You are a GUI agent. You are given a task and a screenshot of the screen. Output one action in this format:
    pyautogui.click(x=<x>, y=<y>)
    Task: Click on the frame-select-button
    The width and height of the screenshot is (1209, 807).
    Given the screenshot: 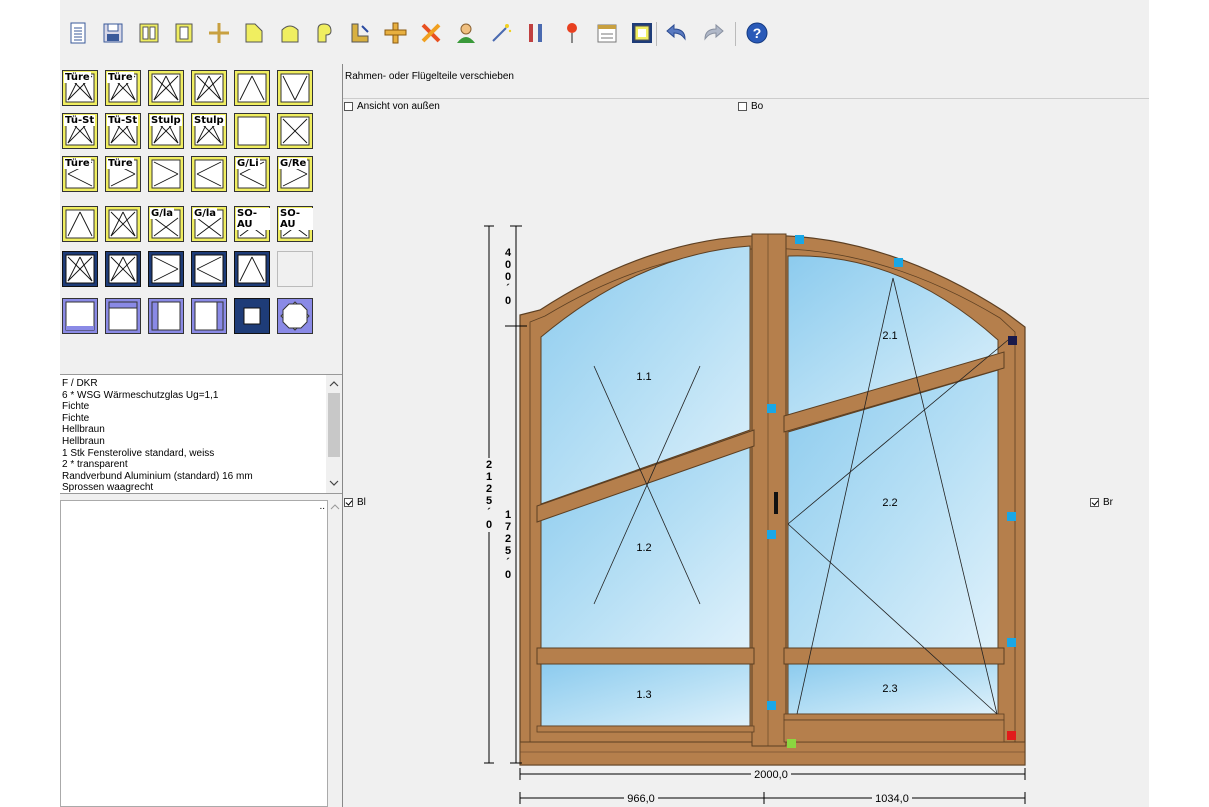 What is the action you would take?
    pyautogui.click(x=642, y=33)
    